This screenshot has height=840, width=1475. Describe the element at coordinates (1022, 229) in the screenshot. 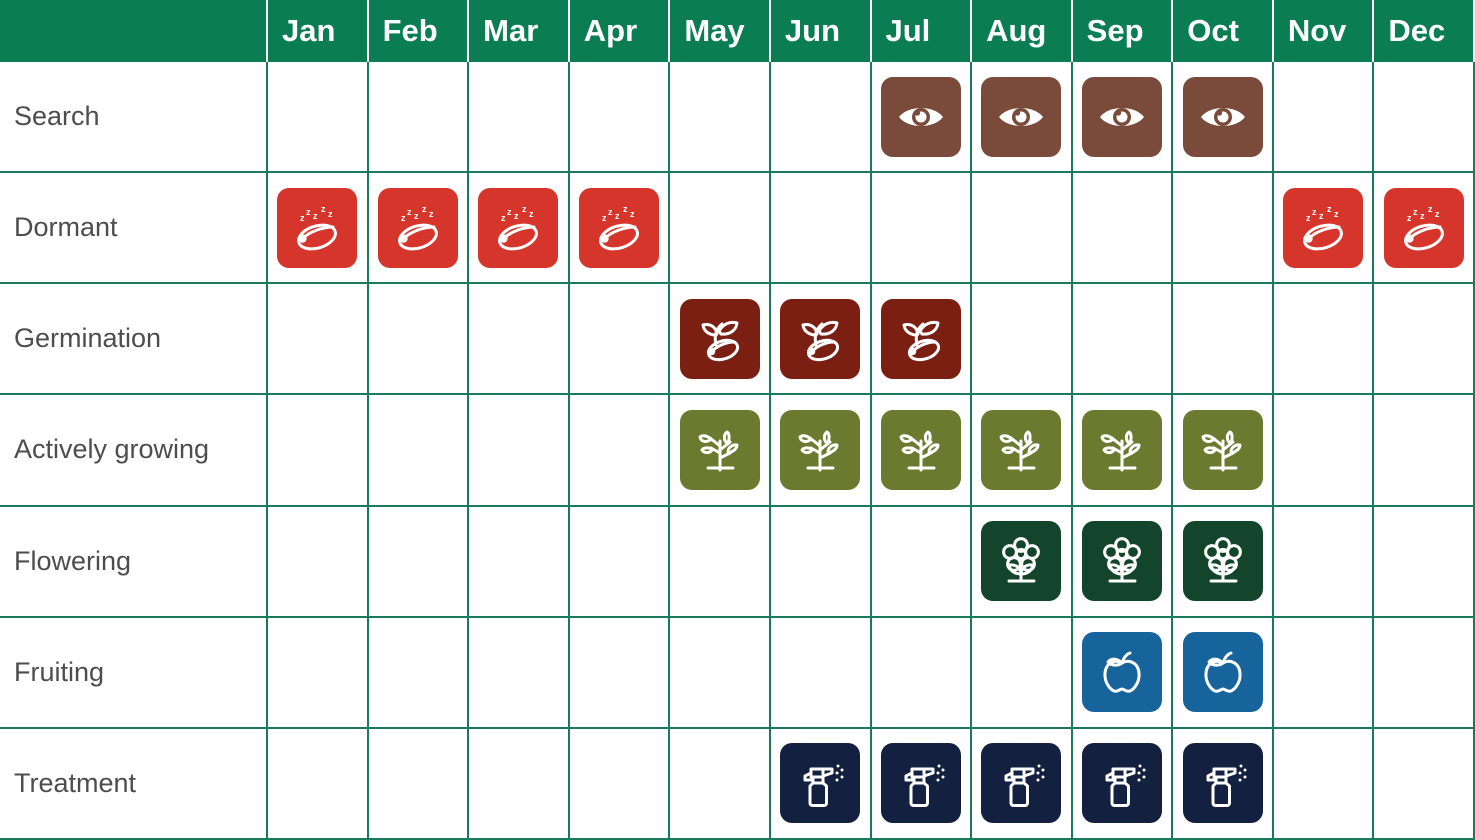

I see `cell-dormant-aug` at that location.